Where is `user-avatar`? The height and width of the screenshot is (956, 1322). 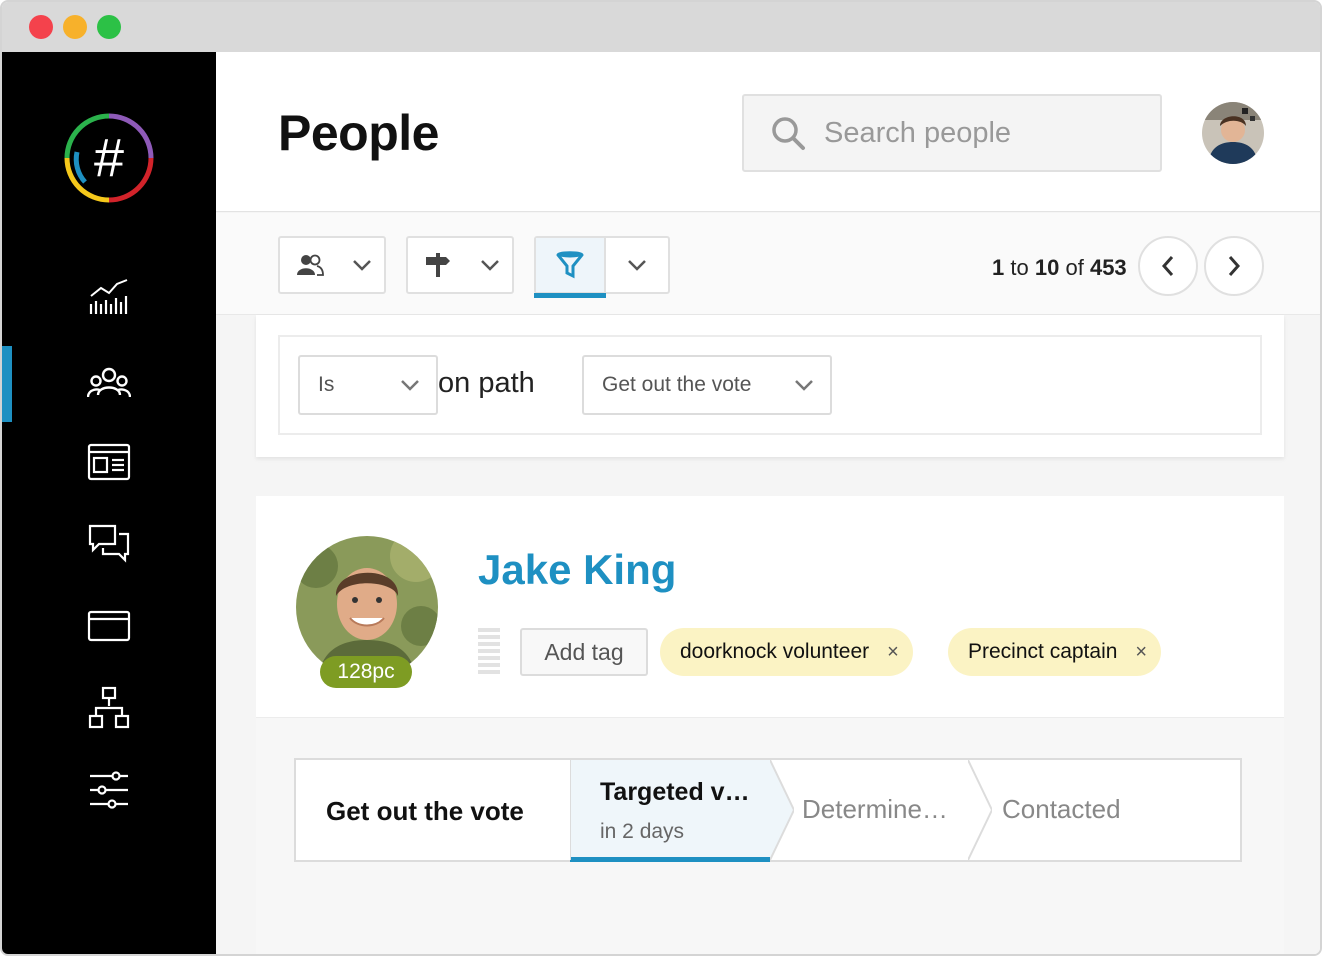 user-avatar is located at coordinates (1233, 133).